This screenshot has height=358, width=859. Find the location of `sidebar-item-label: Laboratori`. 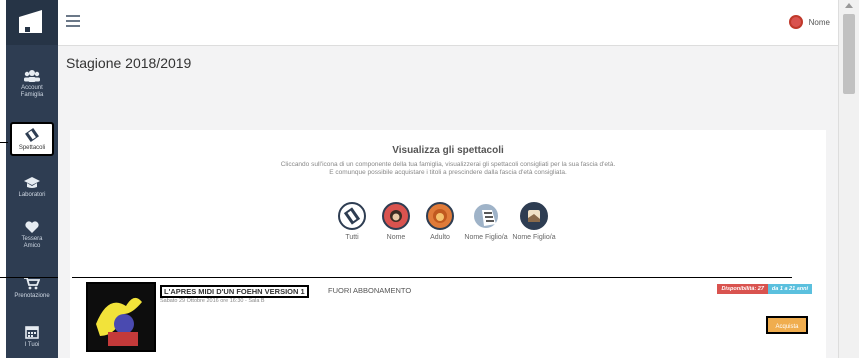

sidebar-item-label: Laboratori is located at coordinates (32, 195).